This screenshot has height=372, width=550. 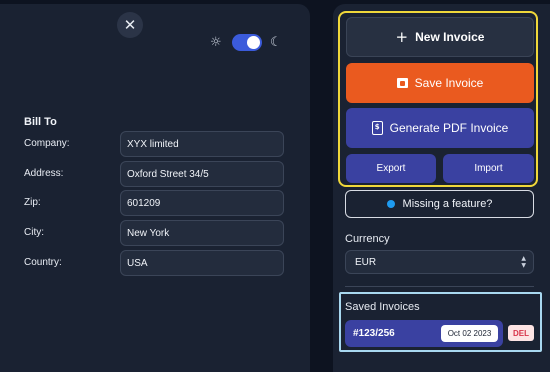 I want to click on generate-pdf-label: Generate PDF Invoice, so click(x=449, y=128).